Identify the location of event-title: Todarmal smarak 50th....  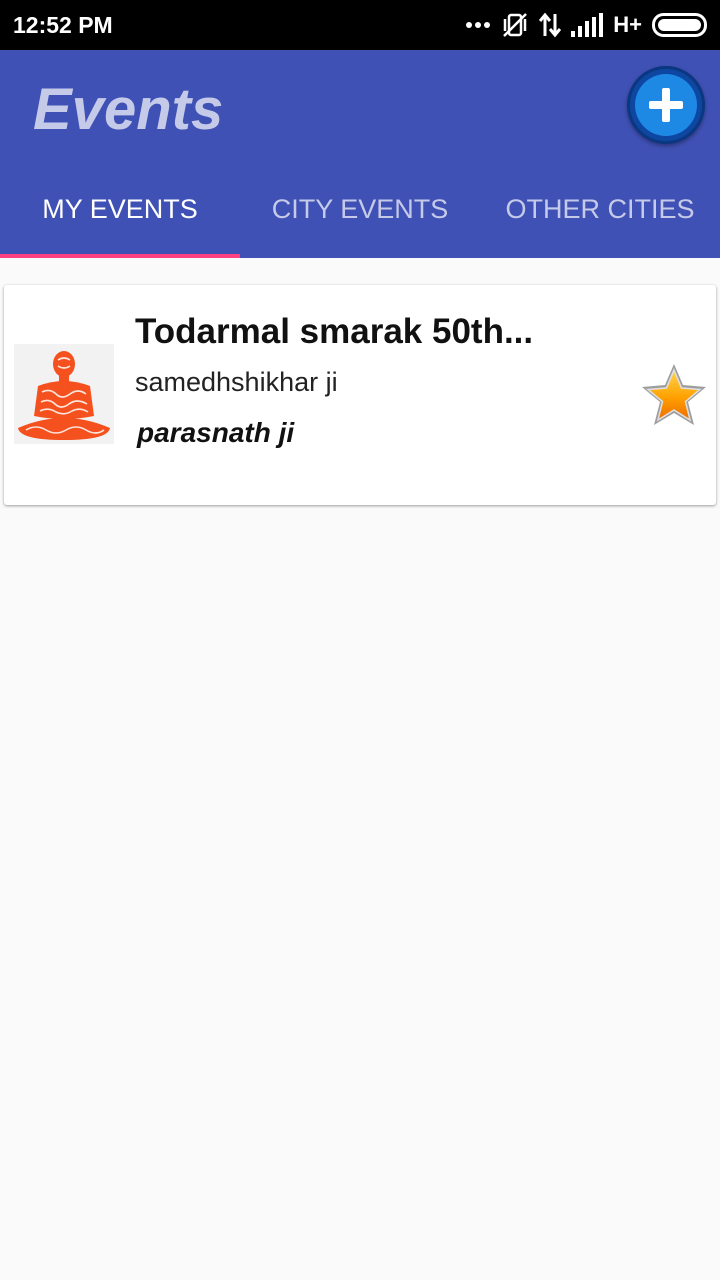
(334, 331).